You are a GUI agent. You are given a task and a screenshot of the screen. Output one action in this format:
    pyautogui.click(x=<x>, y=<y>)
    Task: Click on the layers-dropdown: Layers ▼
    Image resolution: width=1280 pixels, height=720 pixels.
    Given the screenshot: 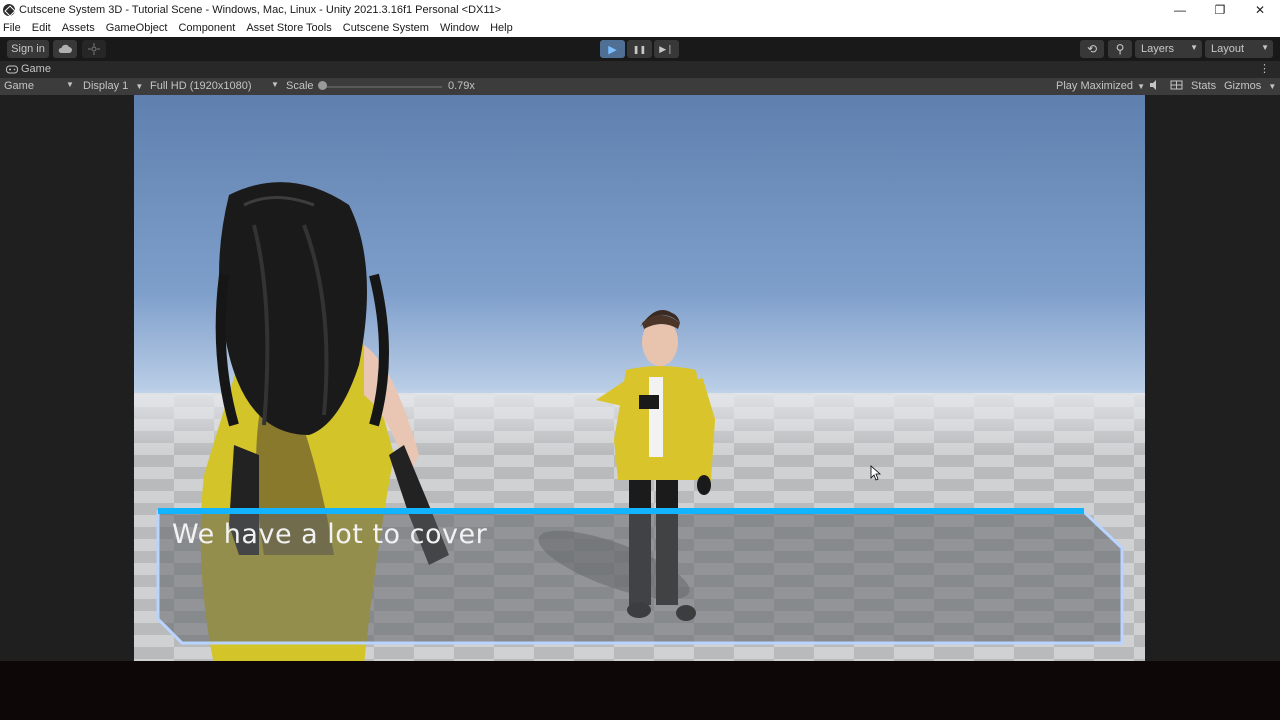 What is the action you would take?
    pyautogui.click(x=1168, y=49)
    